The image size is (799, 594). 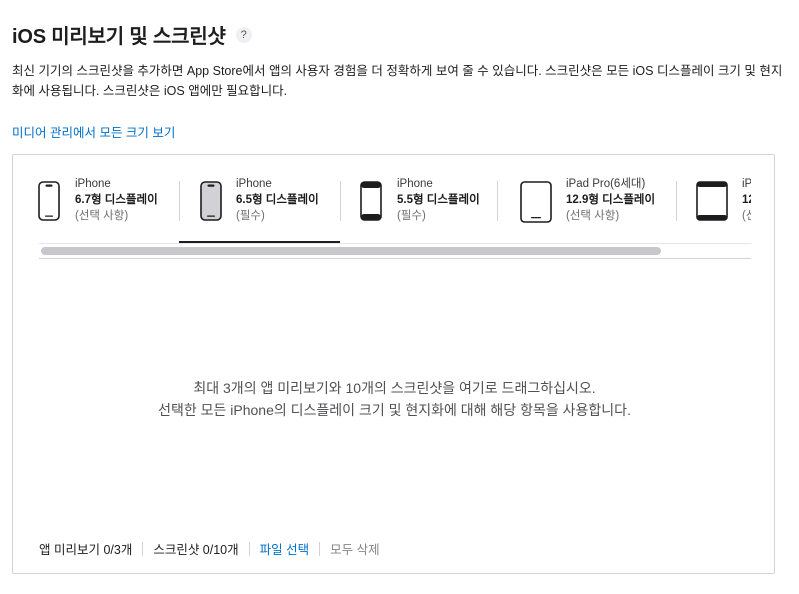 I want to click on dropzone-line1: 최대 3개의 앱 미리보기와 10개의 스크린샷을 여기로 드래그하십시오., so click(x=394, y=388).